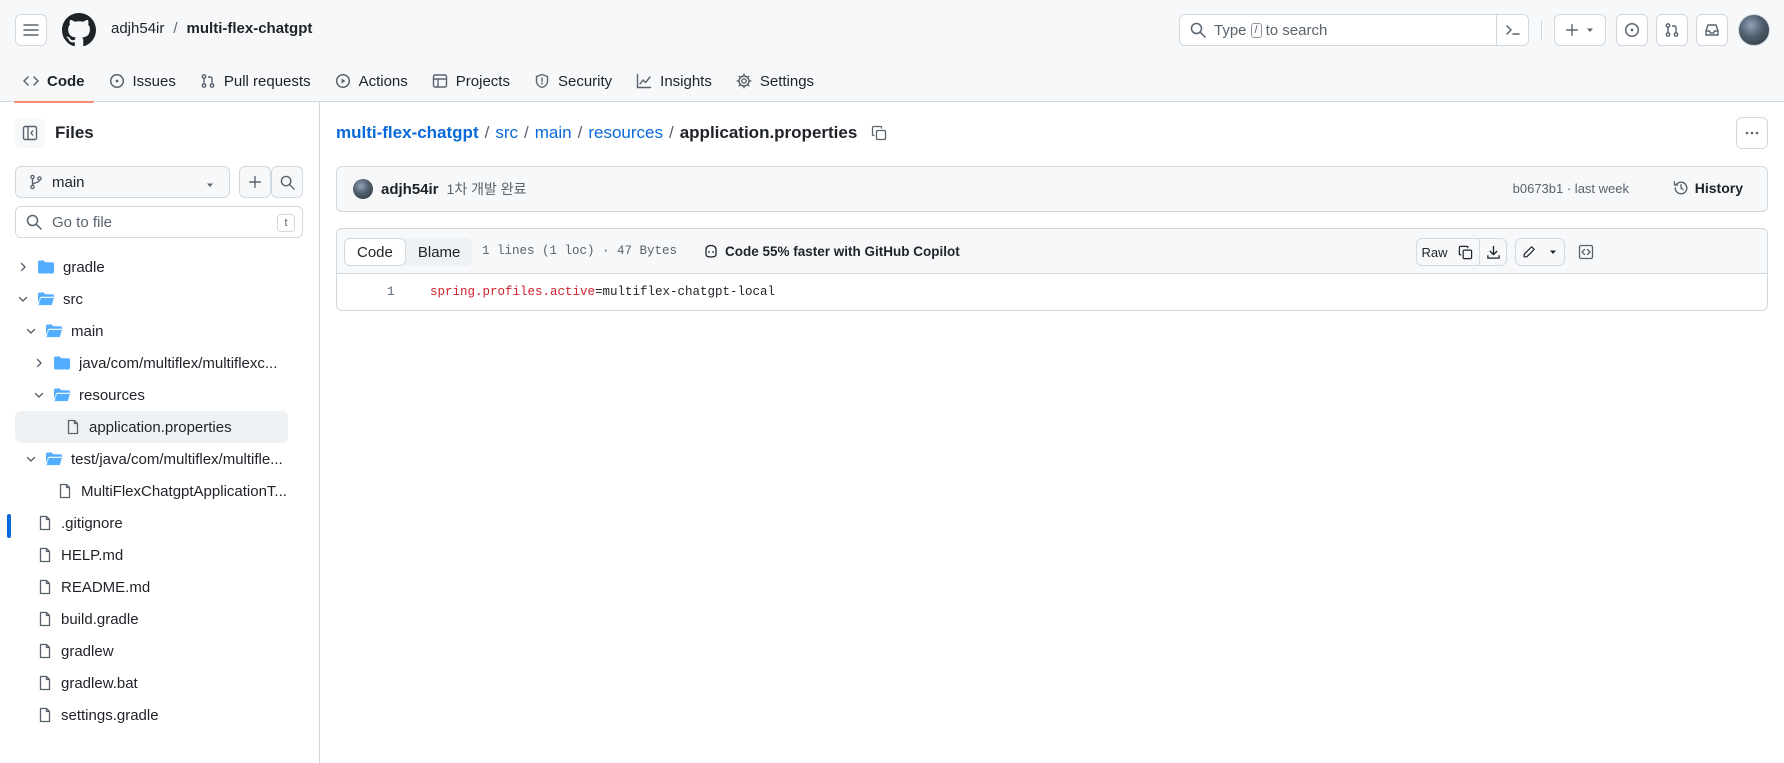 Image resolution: width=1784 pixels, height=763 pixels. I want to click on plus-icon, so click(255, 182).